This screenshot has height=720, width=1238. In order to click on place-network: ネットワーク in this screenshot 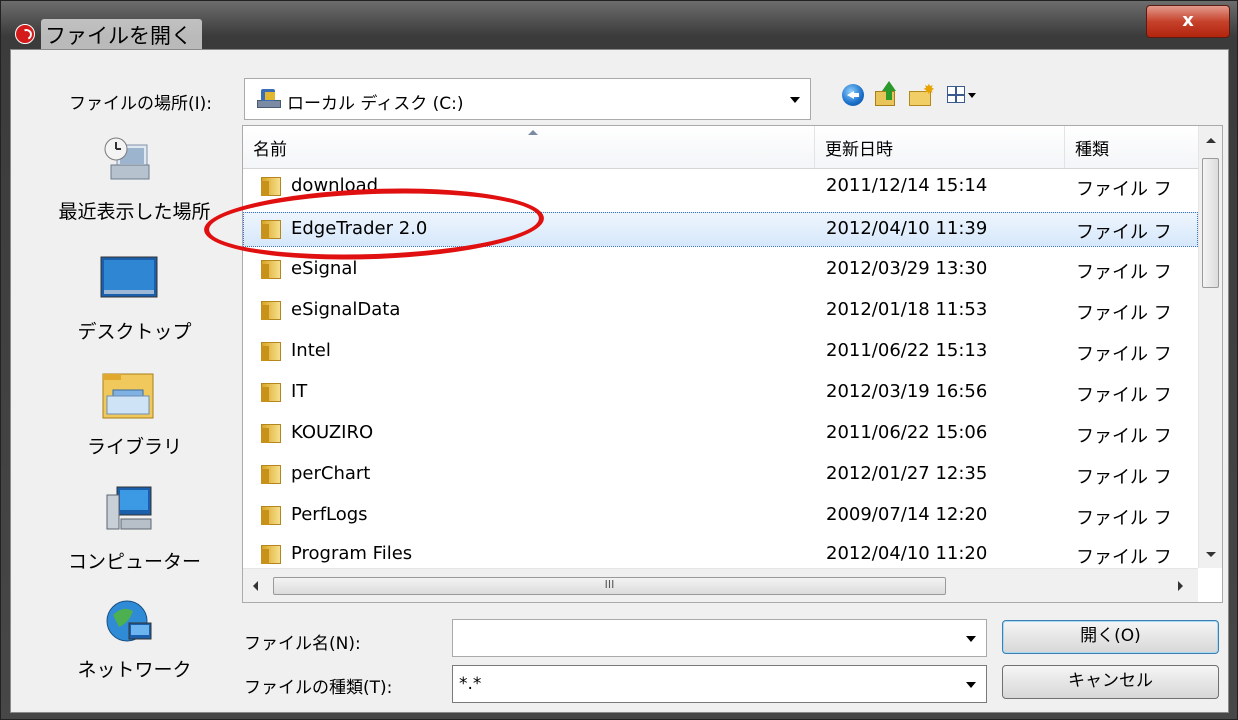, I will do `click(134, 647)`.